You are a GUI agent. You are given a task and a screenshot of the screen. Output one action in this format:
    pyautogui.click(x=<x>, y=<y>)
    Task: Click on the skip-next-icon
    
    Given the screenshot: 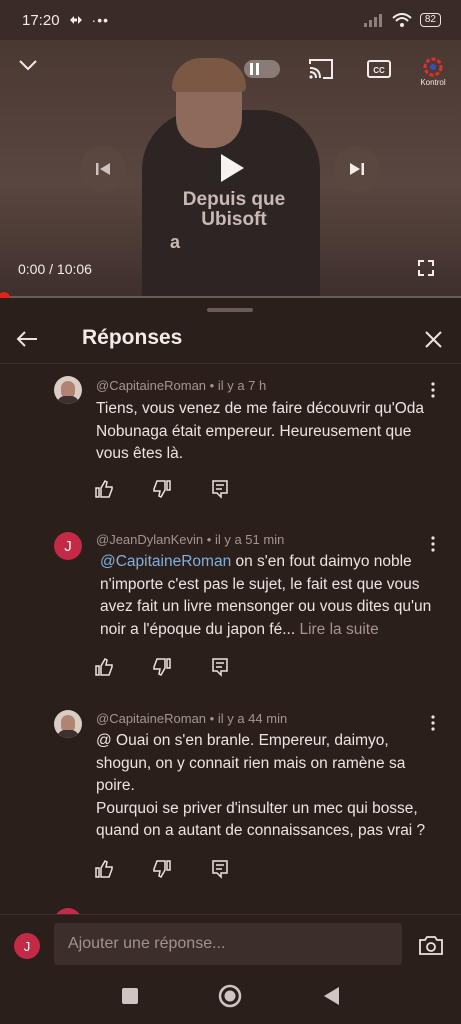 What is the action you would take?
    pyautogui.click(x=357, y=169)
    